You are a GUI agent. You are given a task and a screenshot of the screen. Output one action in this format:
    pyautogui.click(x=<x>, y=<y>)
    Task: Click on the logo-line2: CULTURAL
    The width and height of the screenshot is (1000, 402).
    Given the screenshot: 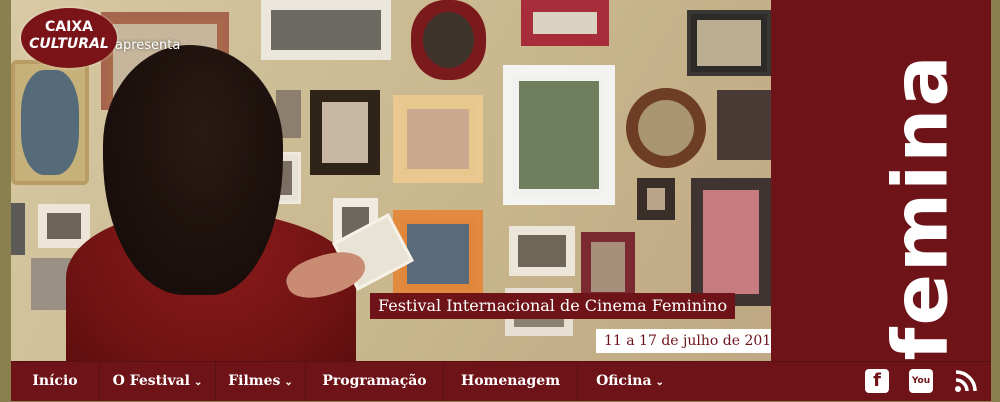 What is the action you would take?
    pyautogui.click(x=69, y=44)
    